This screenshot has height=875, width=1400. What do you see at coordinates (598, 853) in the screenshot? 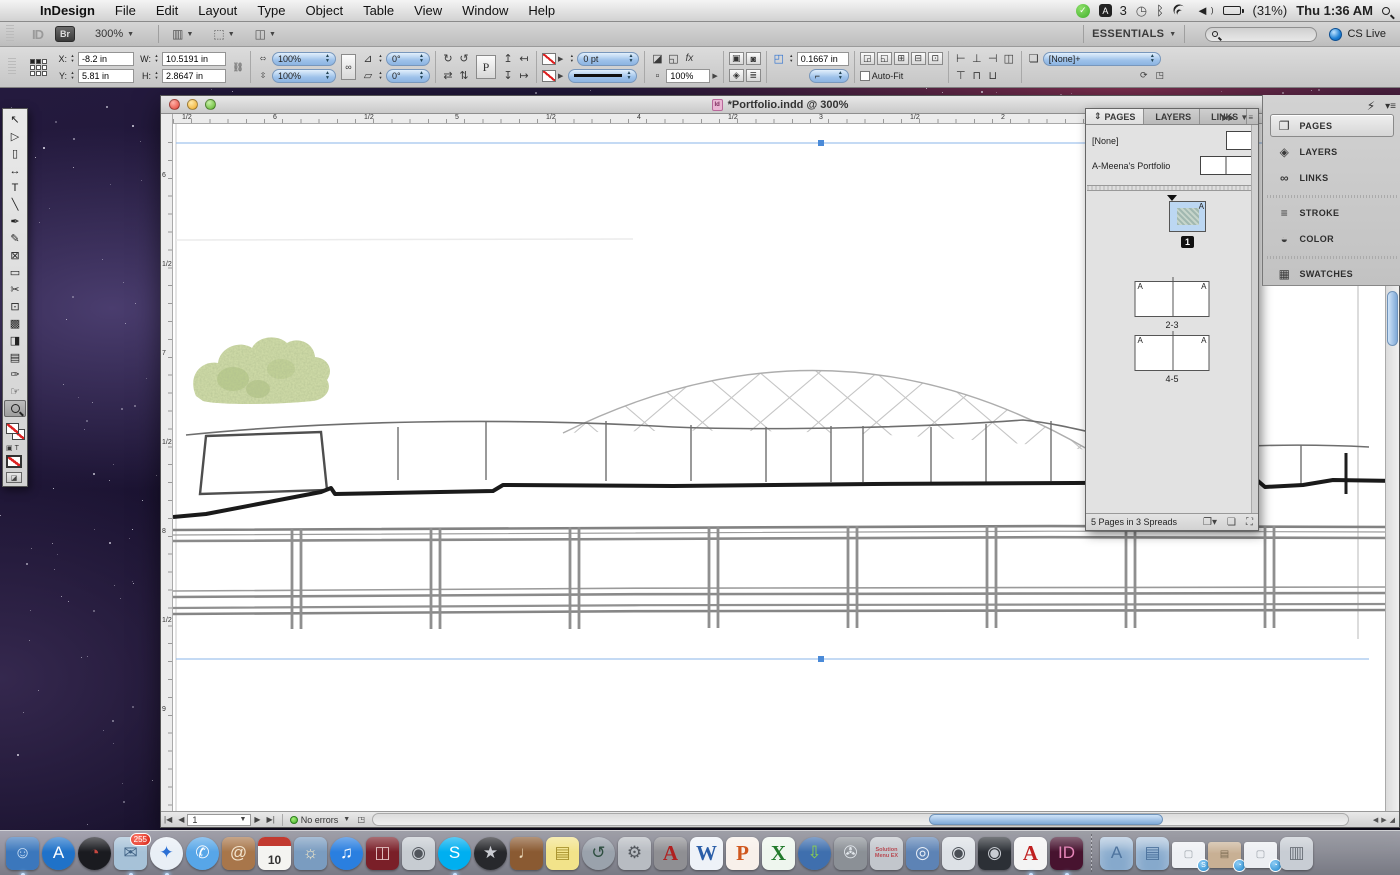
I see `time-machine: ↺` at bounding box center [598, 853].